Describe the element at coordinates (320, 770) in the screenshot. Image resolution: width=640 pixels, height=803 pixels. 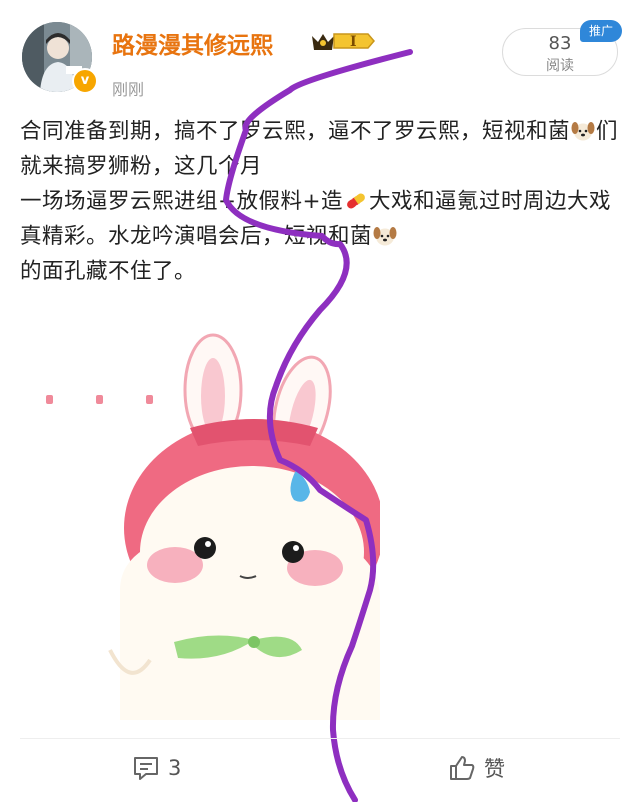
I see `post-footer: 3 赞` at that location.